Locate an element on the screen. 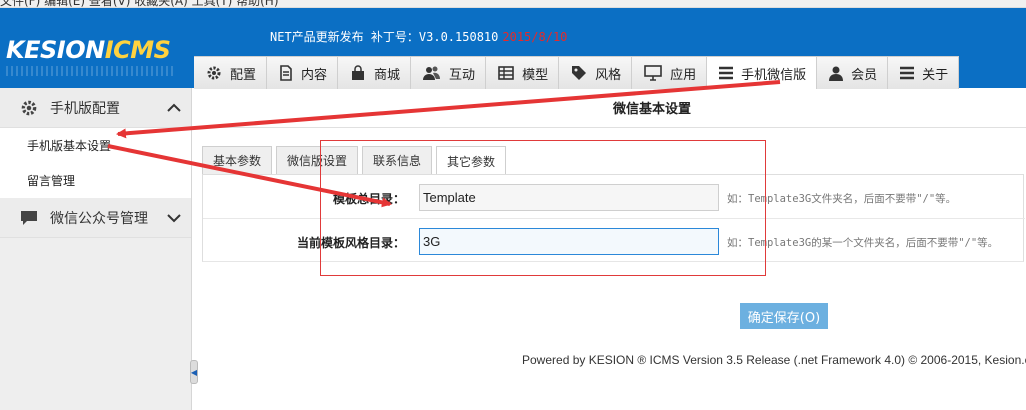 This screenshot has height=410, width=1026. tab-content: 内容 is located at coordinates (303, 73).